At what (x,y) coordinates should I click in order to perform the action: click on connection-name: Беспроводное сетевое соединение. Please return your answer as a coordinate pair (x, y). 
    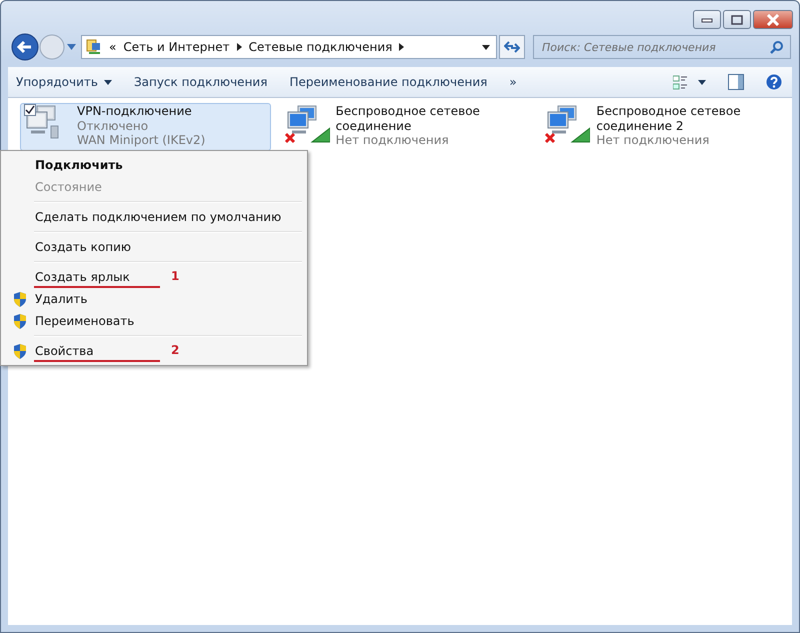
    Looking at the image, I should click on (408, 118).